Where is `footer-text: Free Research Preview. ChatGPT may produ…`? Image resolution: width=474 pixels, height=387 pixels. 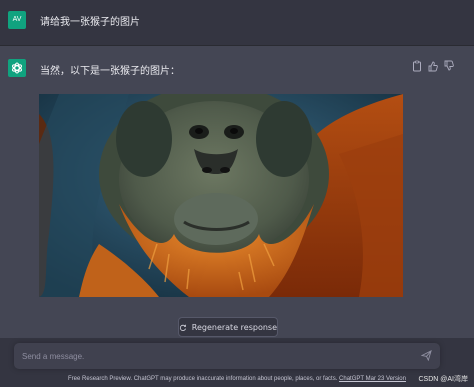
footer-text: Free Research Preview. ChatGPT may produ… is located at coordinates (204, 379).